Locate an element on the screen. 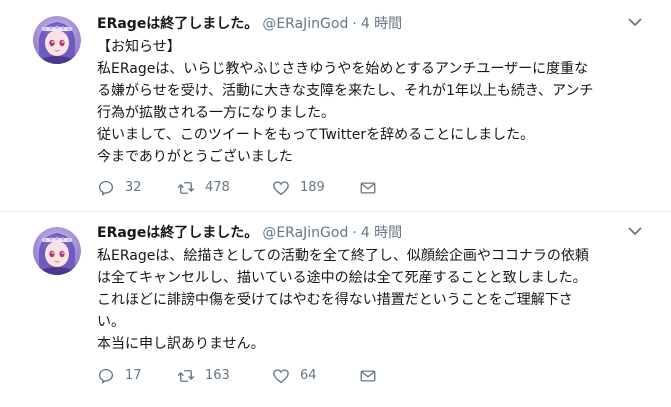 The height and width of the screenshot is (407, 671). reply-count: 32 is located at coordinates (133, 187).